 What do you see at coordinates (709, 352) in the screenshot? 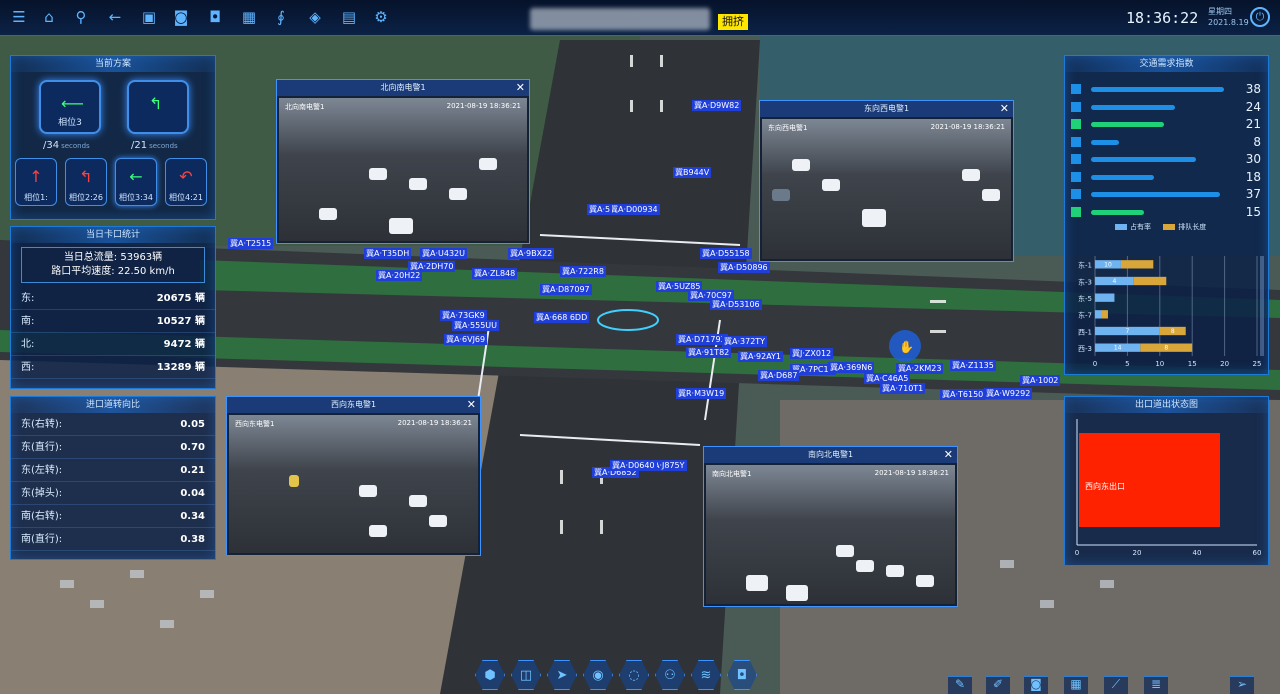
I see `plate-tag: 冀A·91T82` at bounding box center [709, 352].